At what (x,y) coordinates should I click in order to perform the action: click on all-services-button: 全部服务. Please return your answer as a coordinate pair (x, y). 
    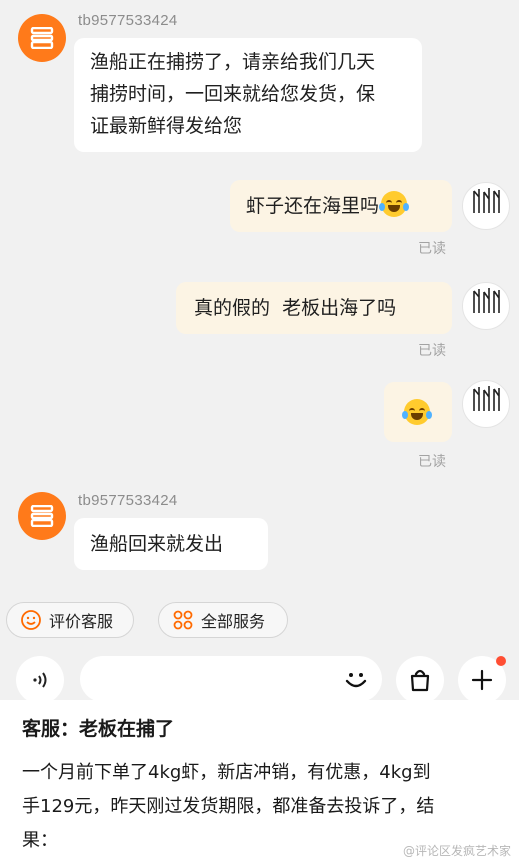
    Looking at the image, I should click on (223, 620).